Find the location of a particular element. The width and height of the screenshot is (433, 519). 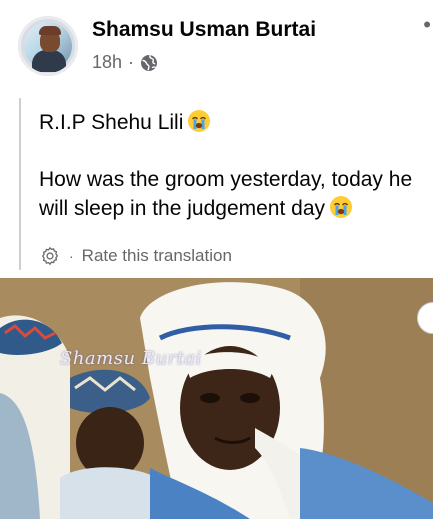

rate-translation-link: Rate this translation is located at coordinates (157, 256).